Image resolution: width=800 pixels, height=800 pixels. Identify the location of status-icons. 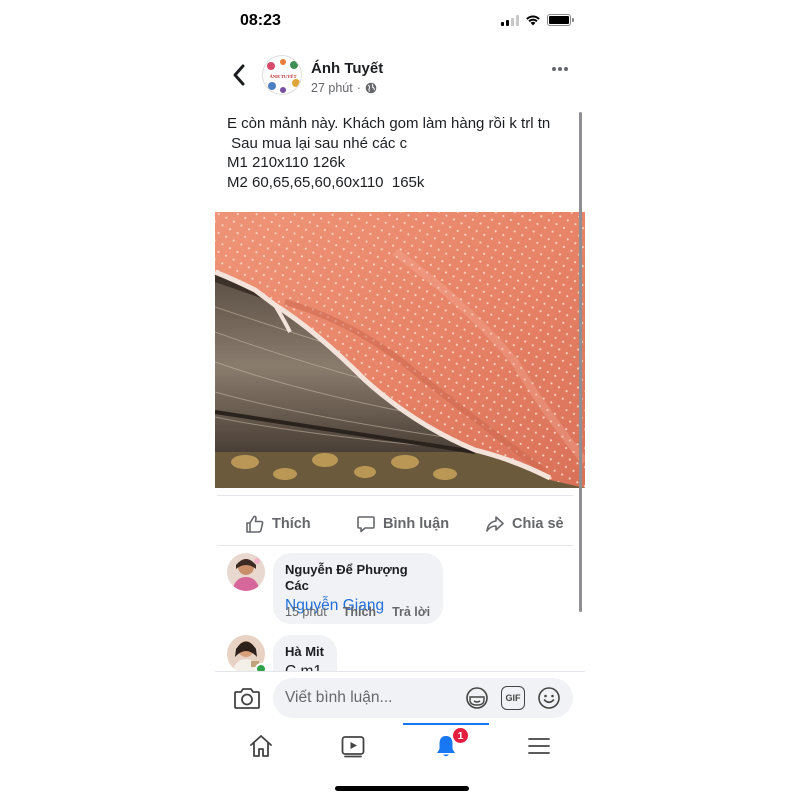
(537, 20).